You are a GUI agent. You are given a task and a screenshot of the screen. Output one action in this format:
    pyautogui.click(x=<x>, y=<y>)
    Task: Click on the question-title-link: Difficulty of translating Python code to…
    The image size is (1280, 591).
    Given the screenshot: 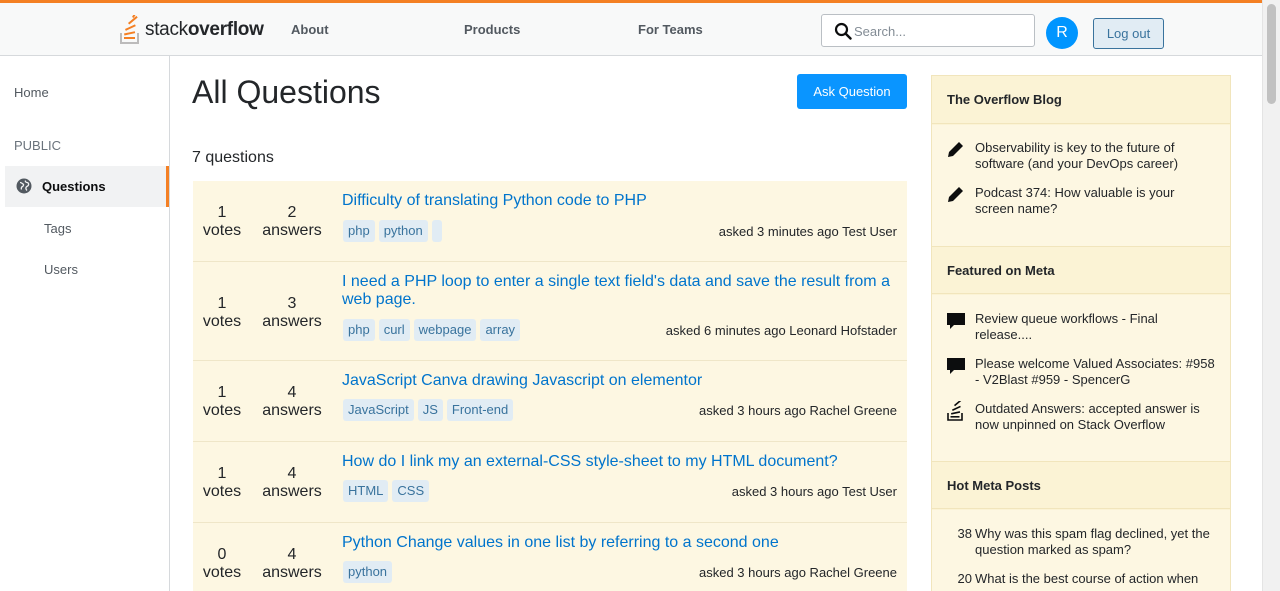 What is the action you would take?
    pyautogui.click(x=622, y=201)
    